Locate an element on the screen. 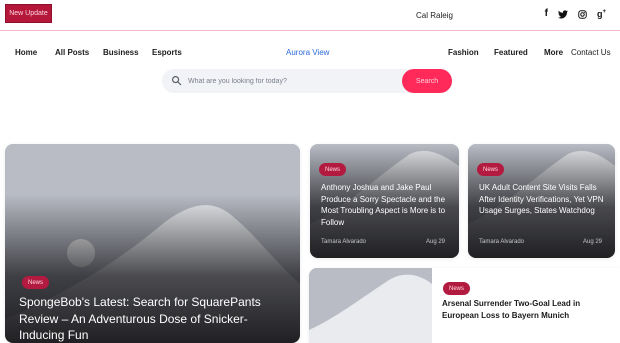 The image size is (620, 343). nav-all-posts: All Posts is located at coordinates (72, 52).